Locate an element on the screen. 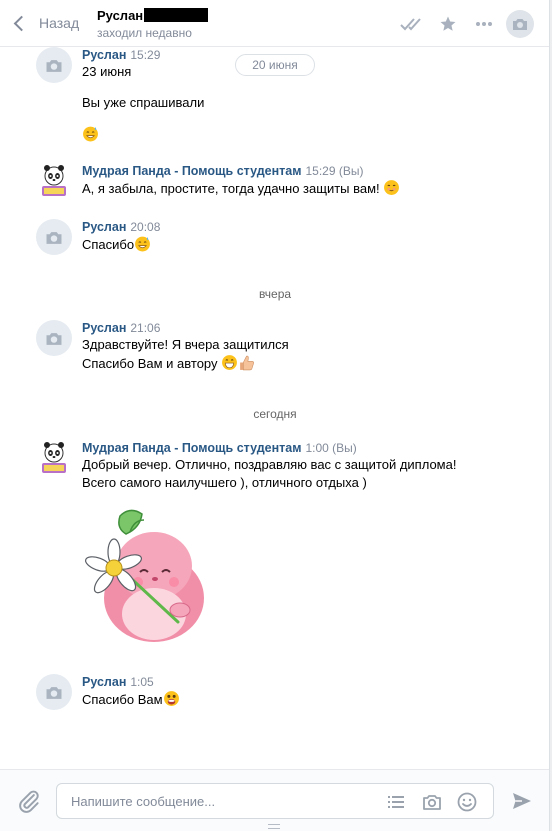 The image size is (552, 831). sticker is located at coordinates (147, 576).